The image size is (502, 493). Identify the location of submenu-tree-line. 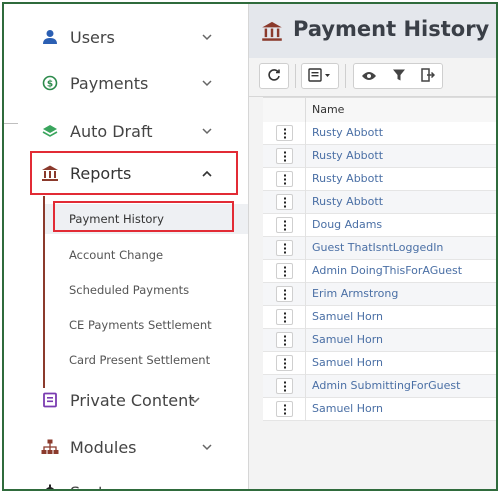
(44, 292).